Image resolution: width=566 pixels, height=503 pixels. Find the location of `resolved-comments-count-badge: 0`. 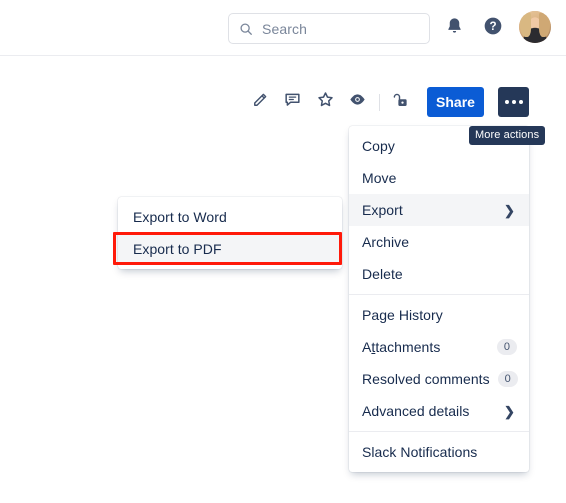

resolved-comments-count-badge: 0 is located at coordinates (507, 379).